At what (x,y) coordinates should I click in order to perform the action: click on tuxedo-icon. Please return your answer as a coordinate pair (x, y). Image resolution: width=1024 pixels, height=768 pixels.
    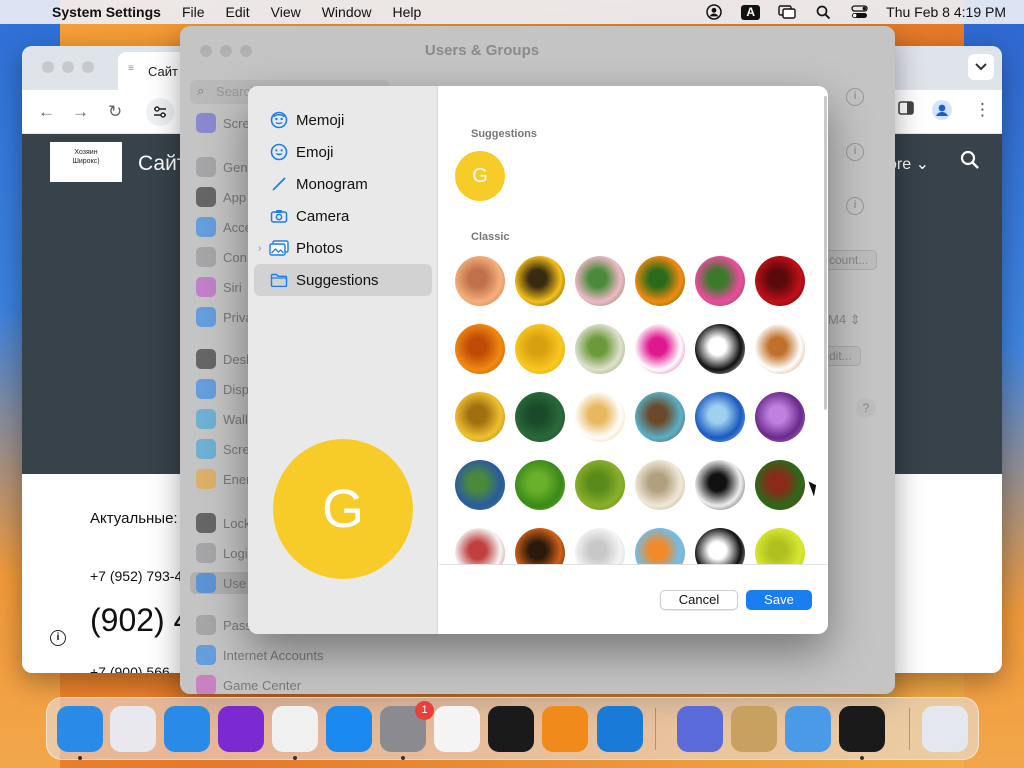
    Looking at the image, I should click on (862, 729).